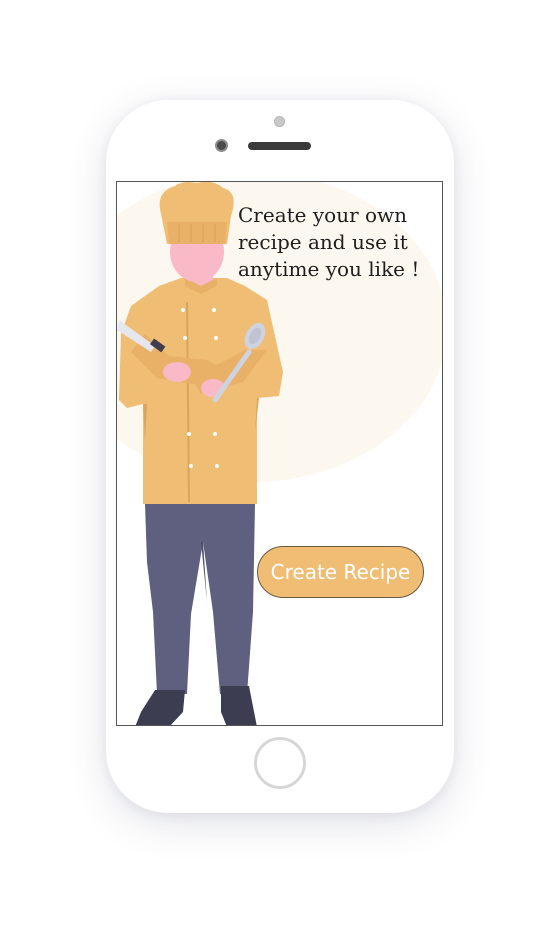  Describe the element at coordinates (196, 705) in the screenshot. I see `chef-shoes` at that location.